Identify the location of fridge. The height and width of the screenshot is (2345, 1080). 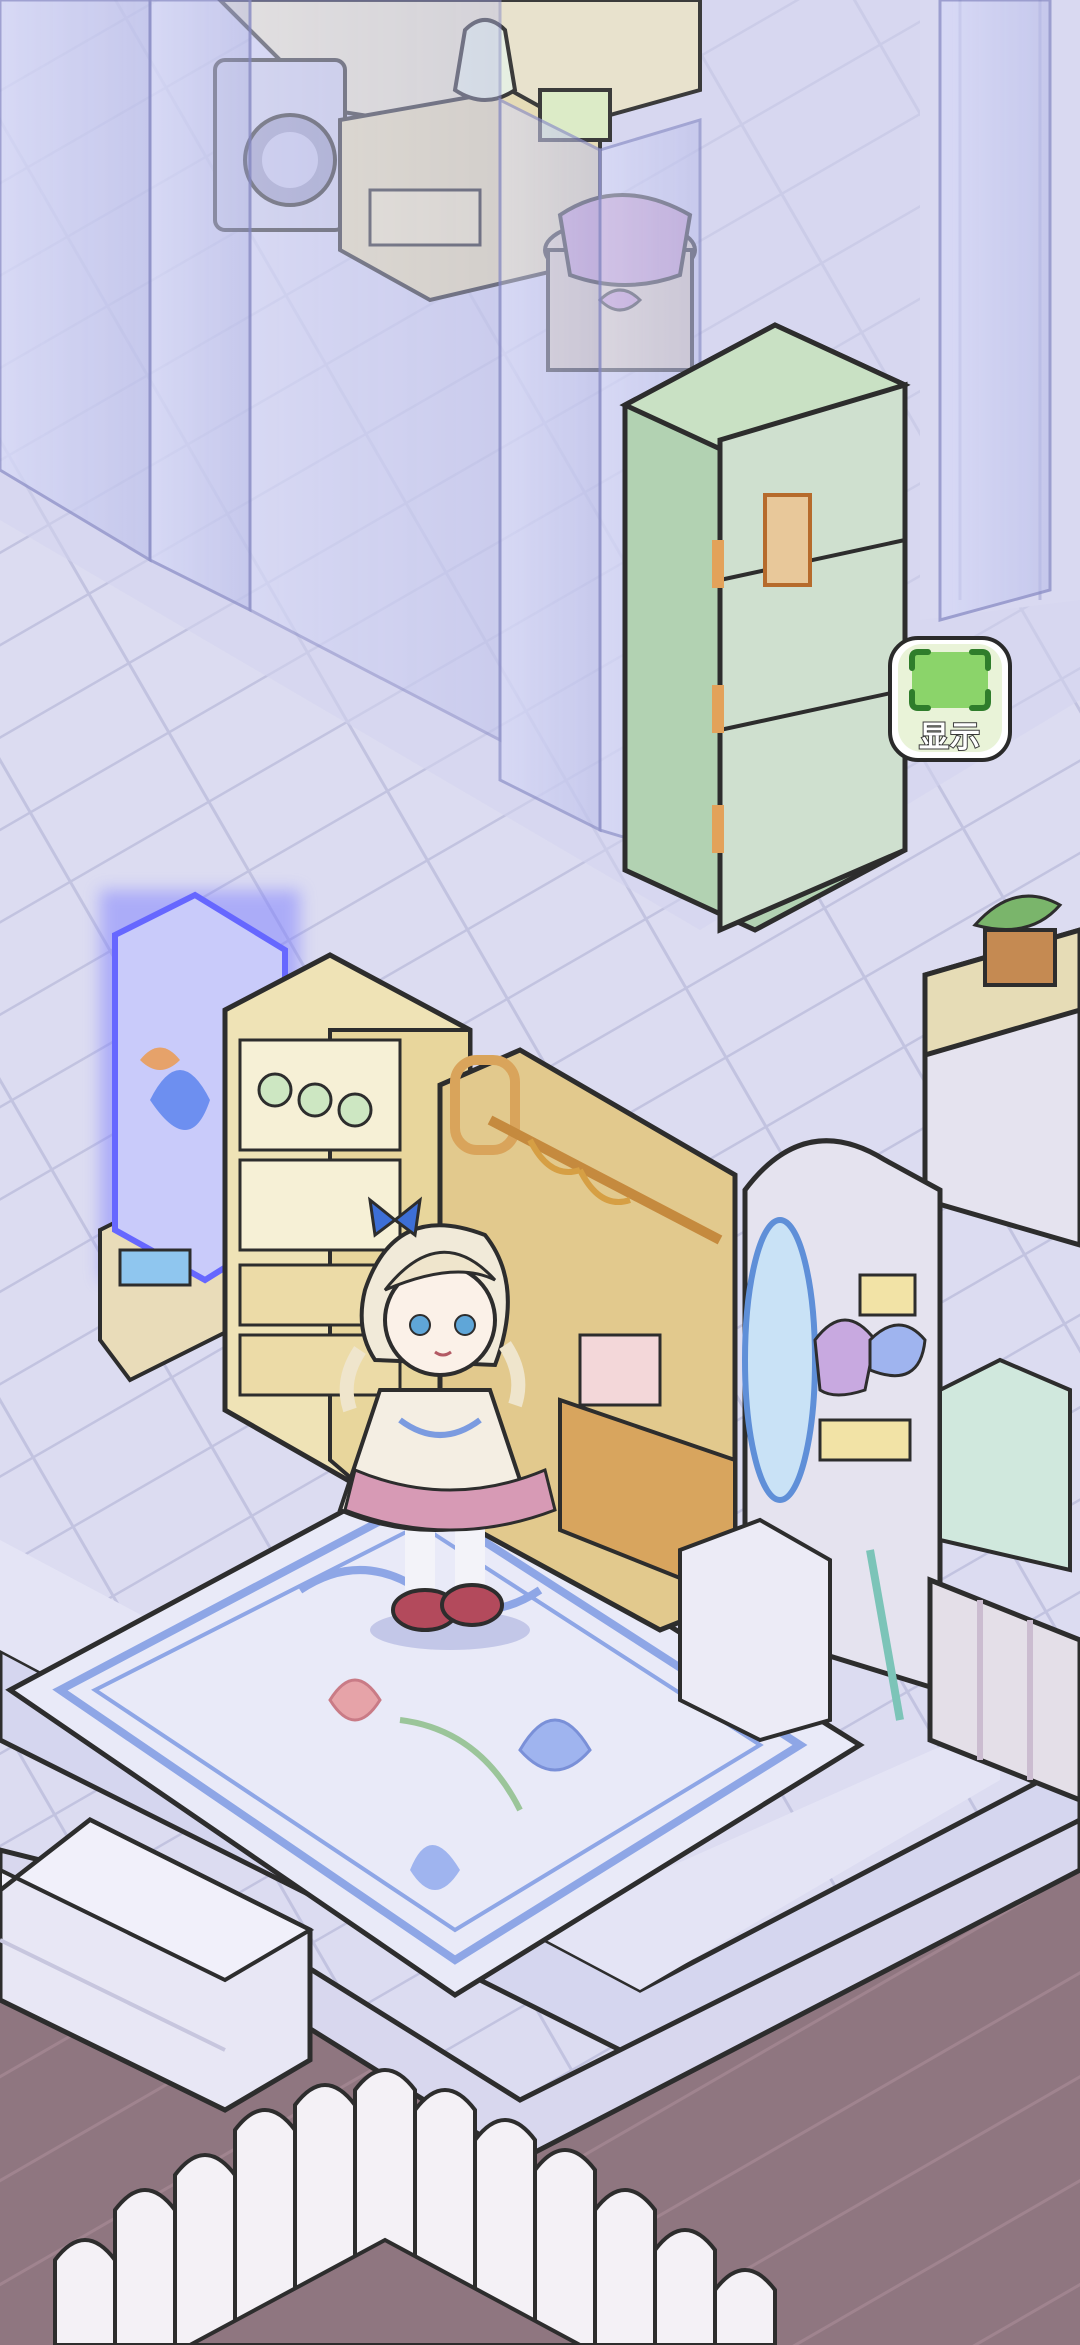
(765, 628).